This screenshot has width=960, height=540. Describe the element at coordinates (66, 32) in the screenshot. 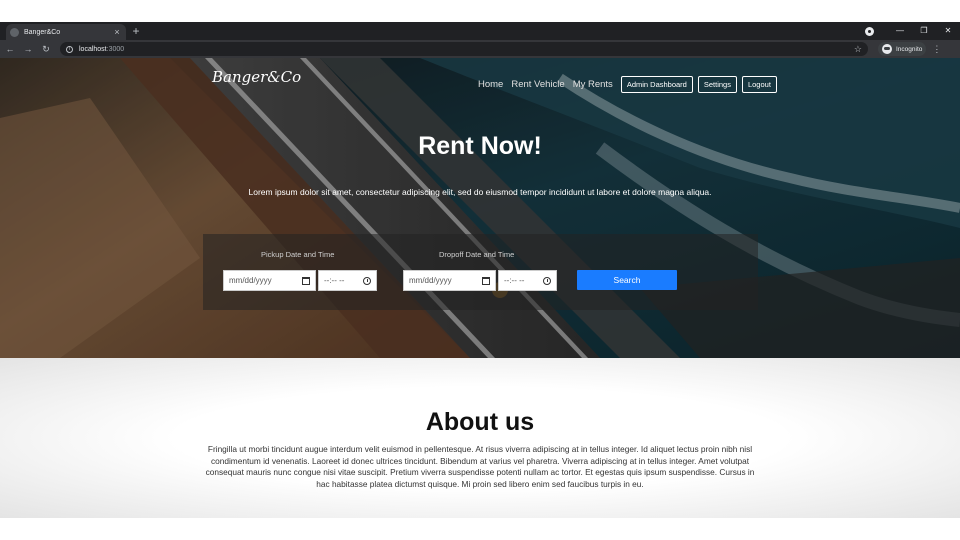

I see `browser-tab: Banger&Co ×` at that location.